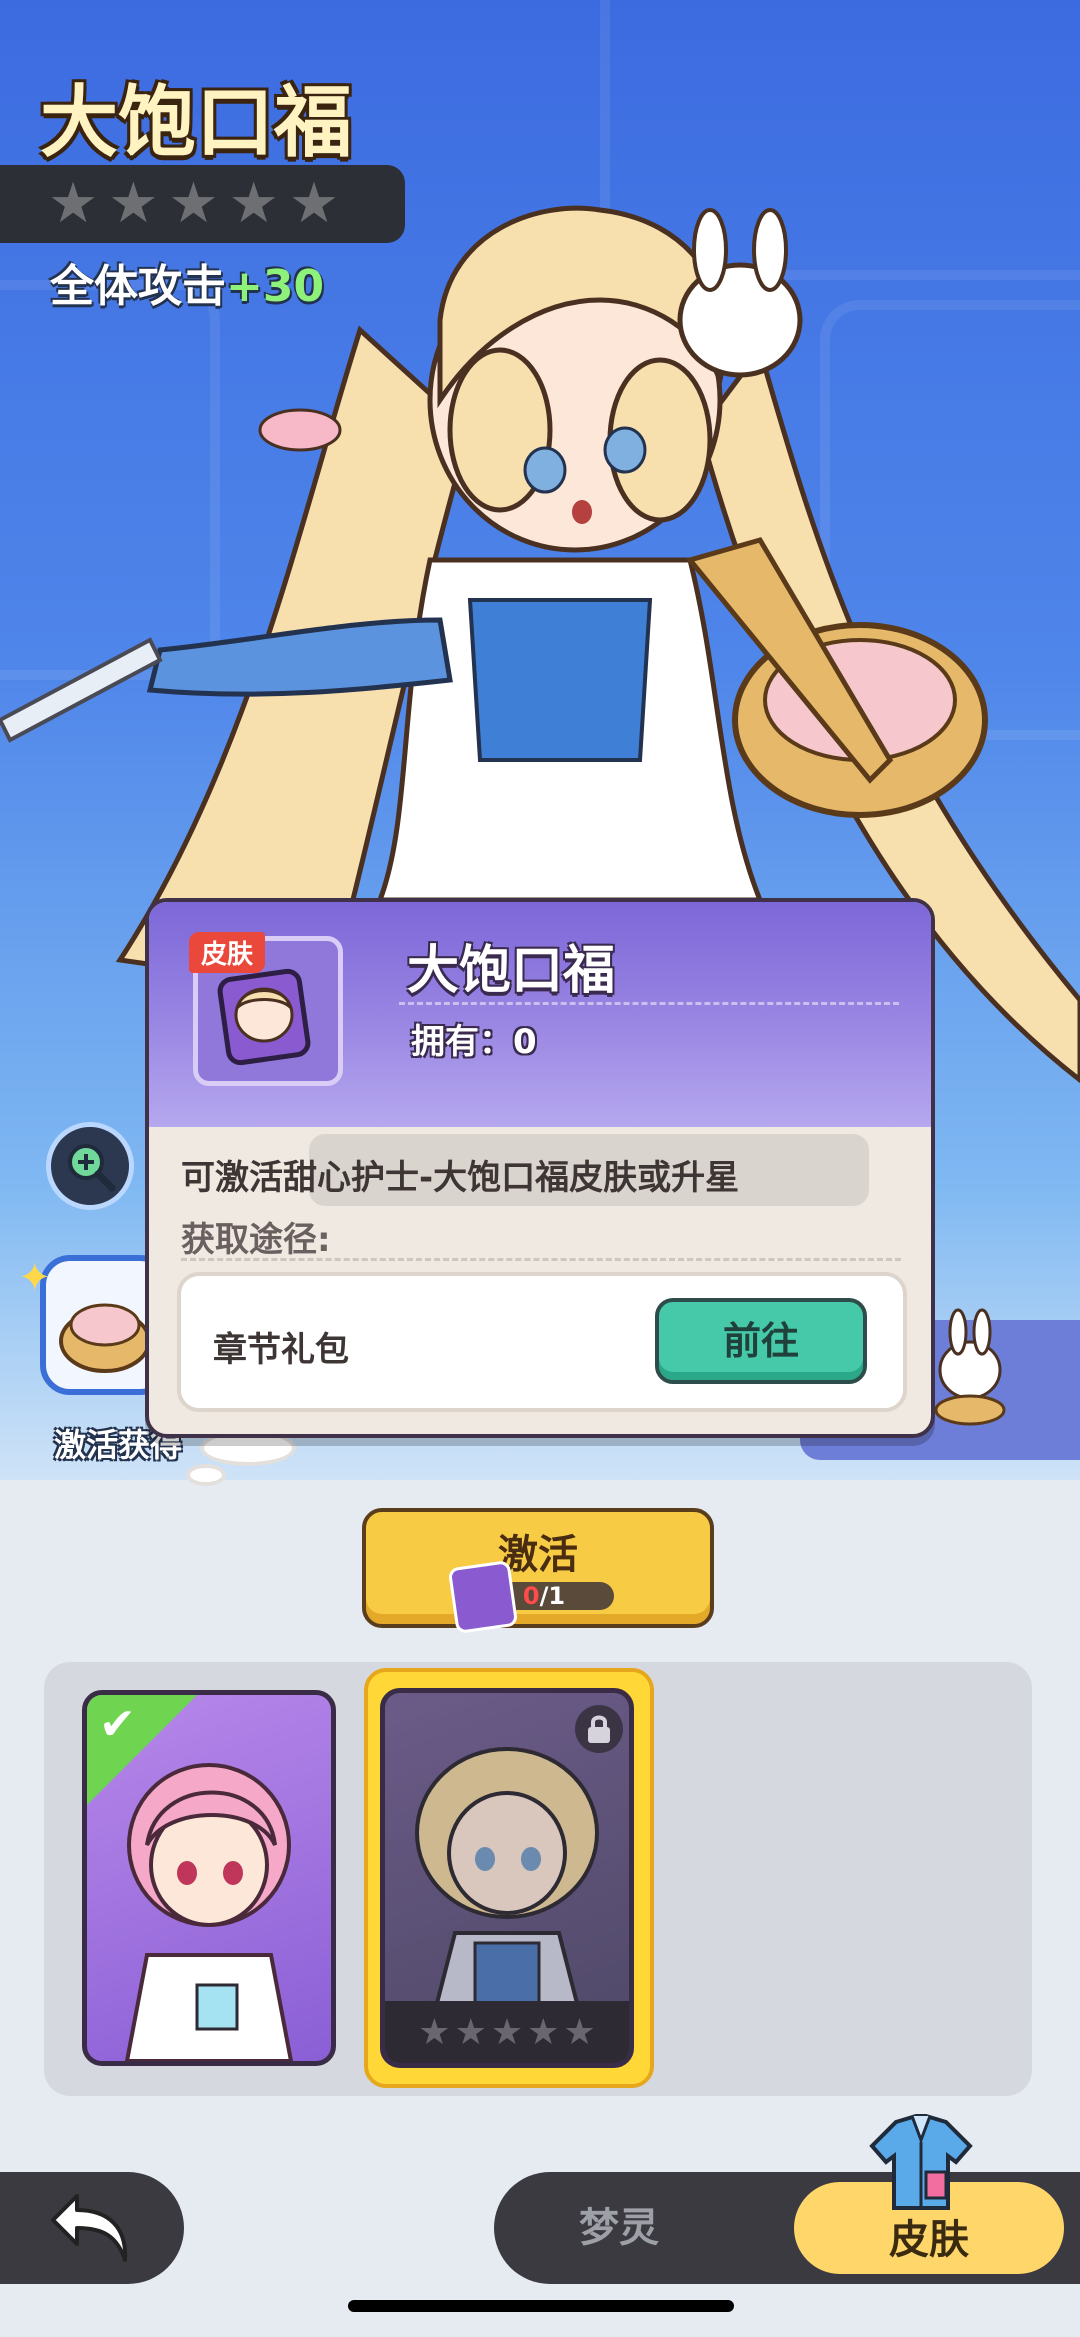  I want to click on cost-need: /1, so click(552, 1596).